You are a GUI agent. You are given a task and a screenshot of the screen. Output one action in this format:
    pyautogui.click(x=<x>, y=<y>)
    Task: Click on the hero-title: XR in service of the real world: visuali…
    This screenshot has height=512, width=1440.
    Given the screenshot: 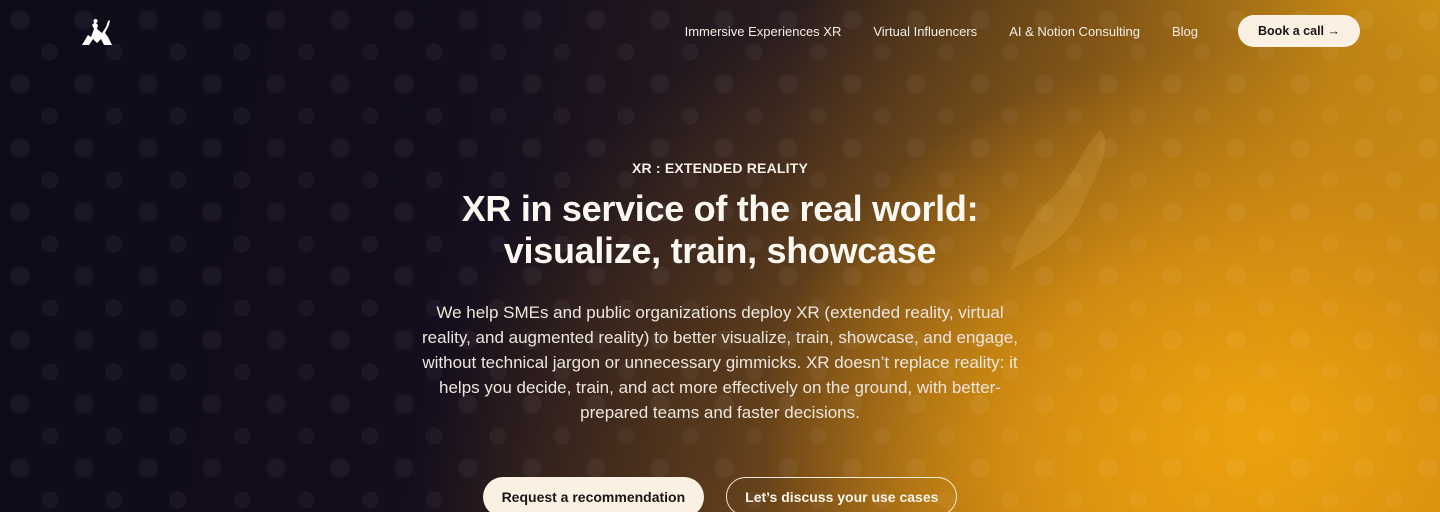 What is the action you would take?
    pyautogui.click(x=720, y=230)
    